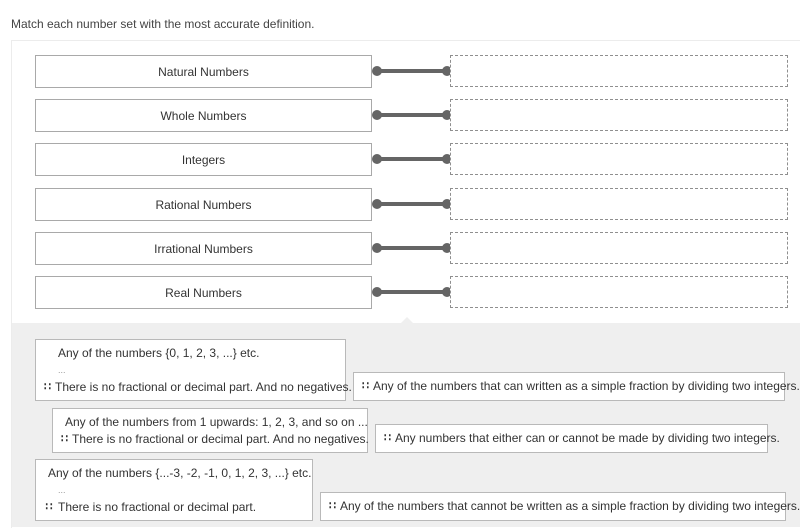 The image size is (800, 528). I want to click on drop-target-integers, so click(619, 159).